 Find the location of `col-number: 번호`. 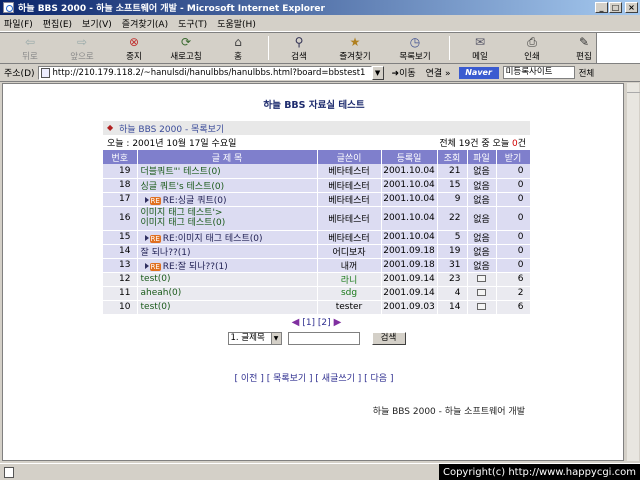

col-number: 번호 is located at coordinates (120, 157).